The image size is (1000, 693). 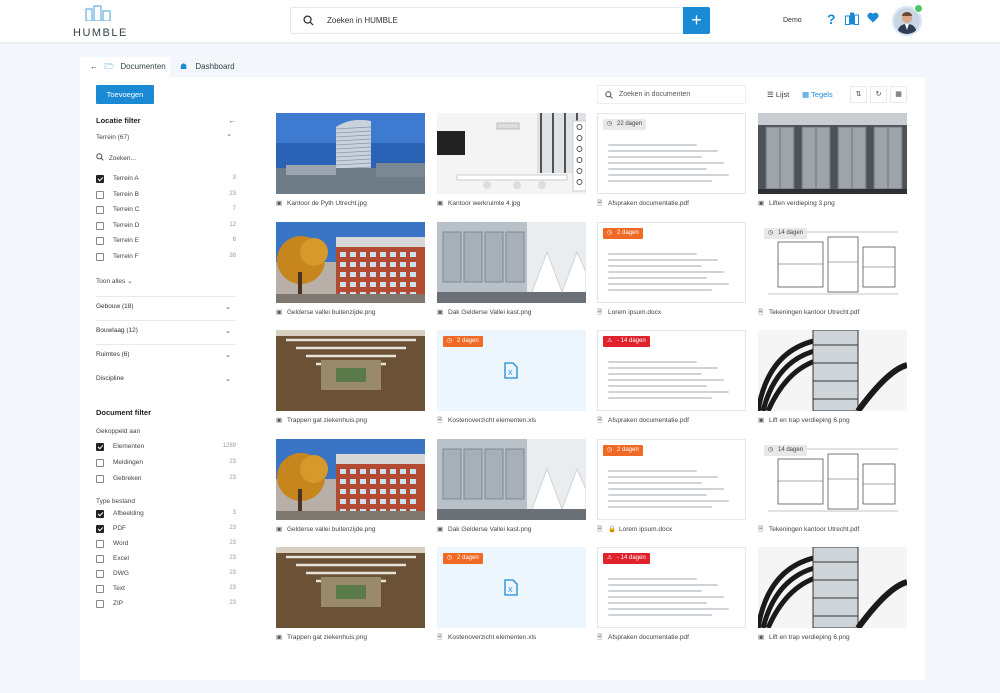 What do you see at coordinates (166, 211) in the screenshot?
I see `sidebar.terreinen-checkbox-row: Terrein C 7` at bounding box center [166, 211].